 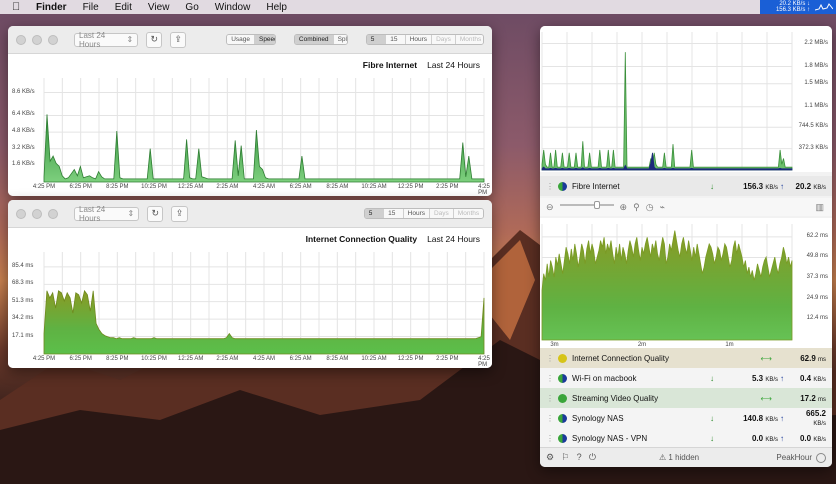 What do you see at coordinates (276, 7) in the screenshot?
I see `menu-help: Help` at bounding box center [276, 7].